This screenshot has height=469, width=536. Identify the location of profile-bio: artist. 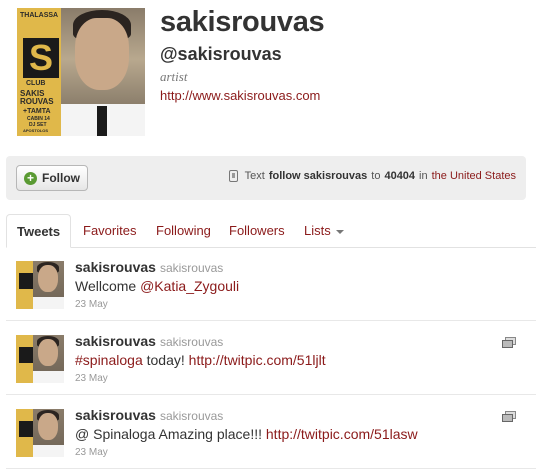
(174, 76).